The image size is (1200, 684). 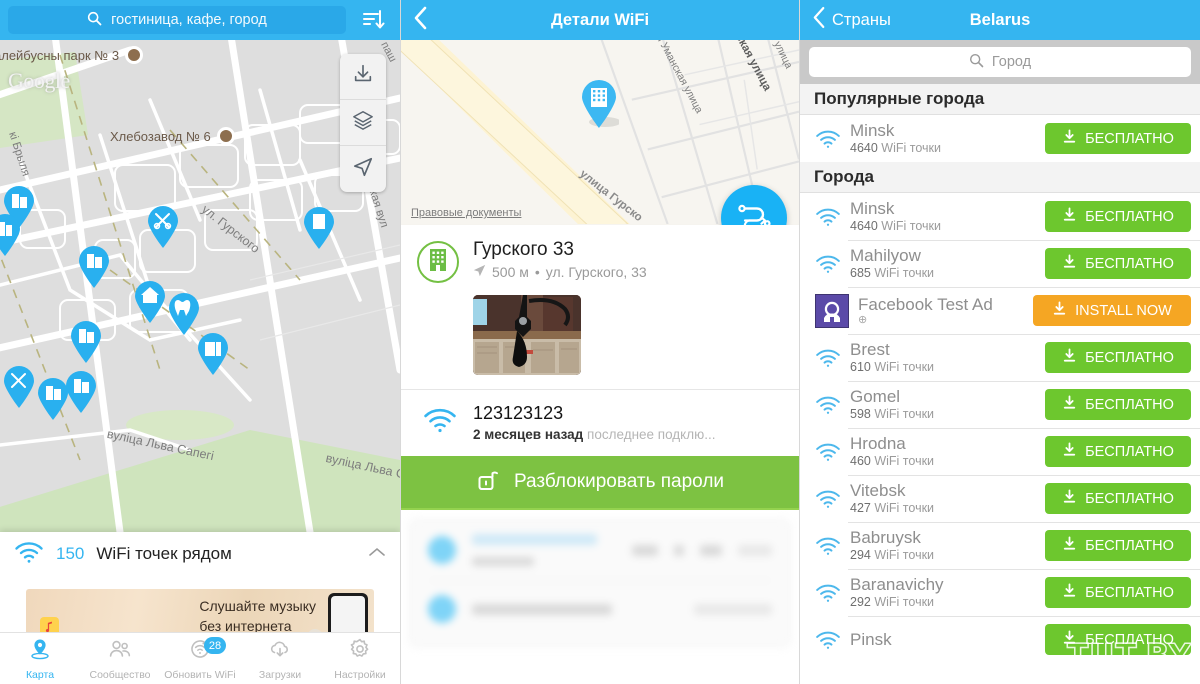 I want to click on unlock-icon, so click(x=488, y=482).